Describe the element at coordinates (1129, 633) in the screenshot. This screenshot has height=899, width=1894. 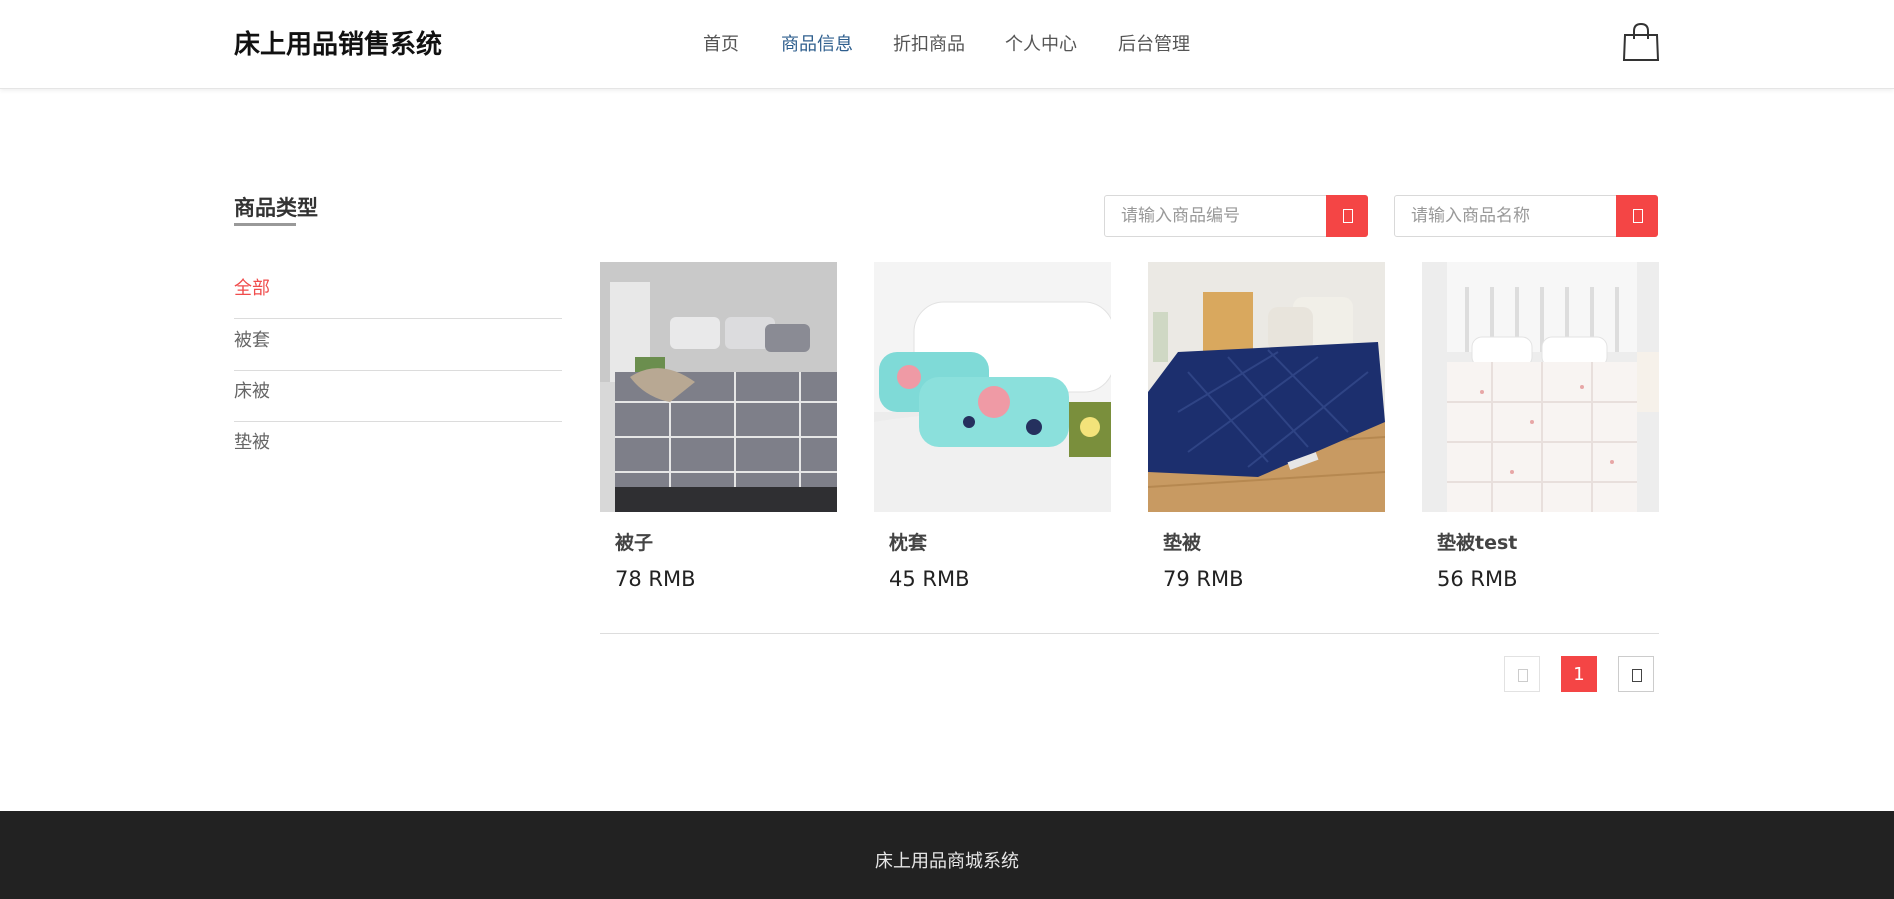
I see `products-divider` at that location.